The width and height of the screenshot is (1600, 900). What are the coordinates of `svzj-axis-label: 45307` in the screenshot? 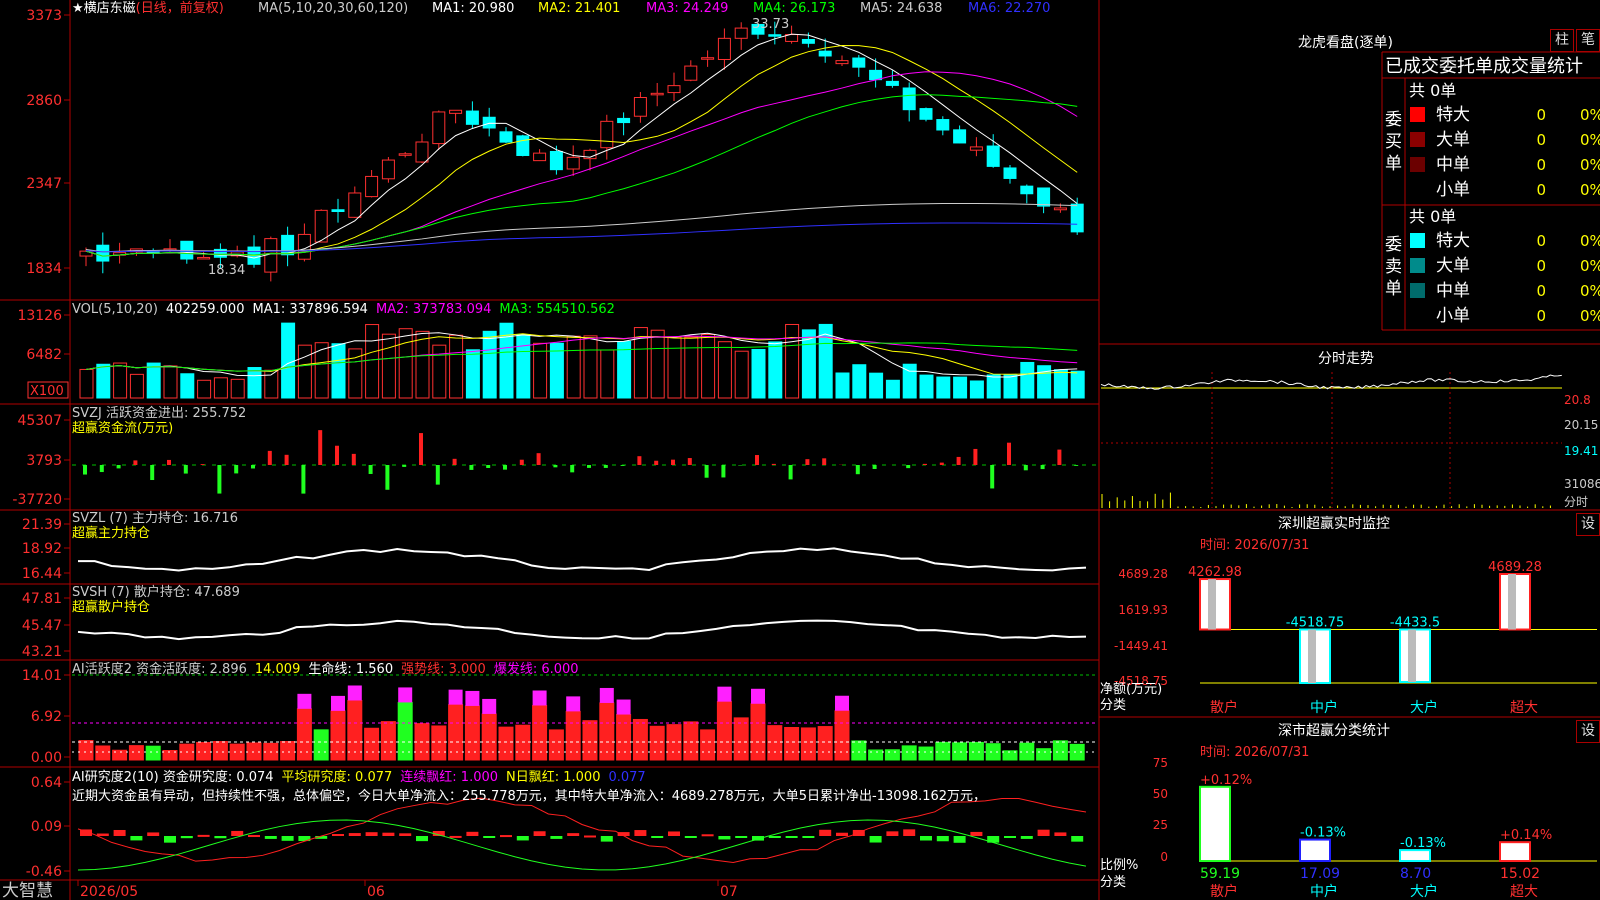 It's located at (39, 421).